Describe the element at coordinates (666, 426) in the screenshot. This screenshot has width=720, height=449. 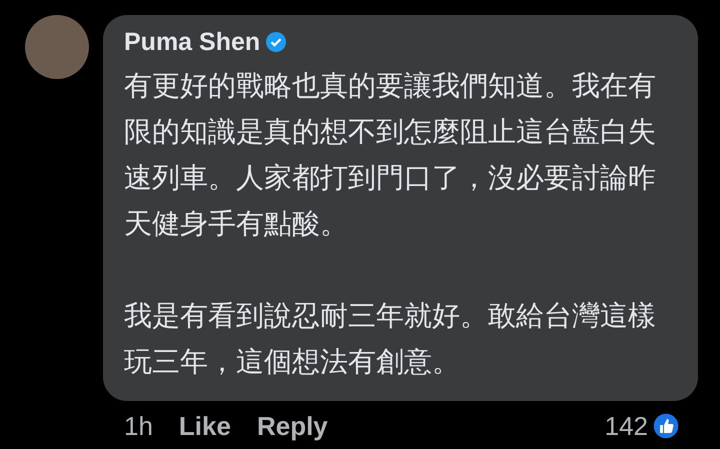
I see `thumbs-up-icon` at that location.